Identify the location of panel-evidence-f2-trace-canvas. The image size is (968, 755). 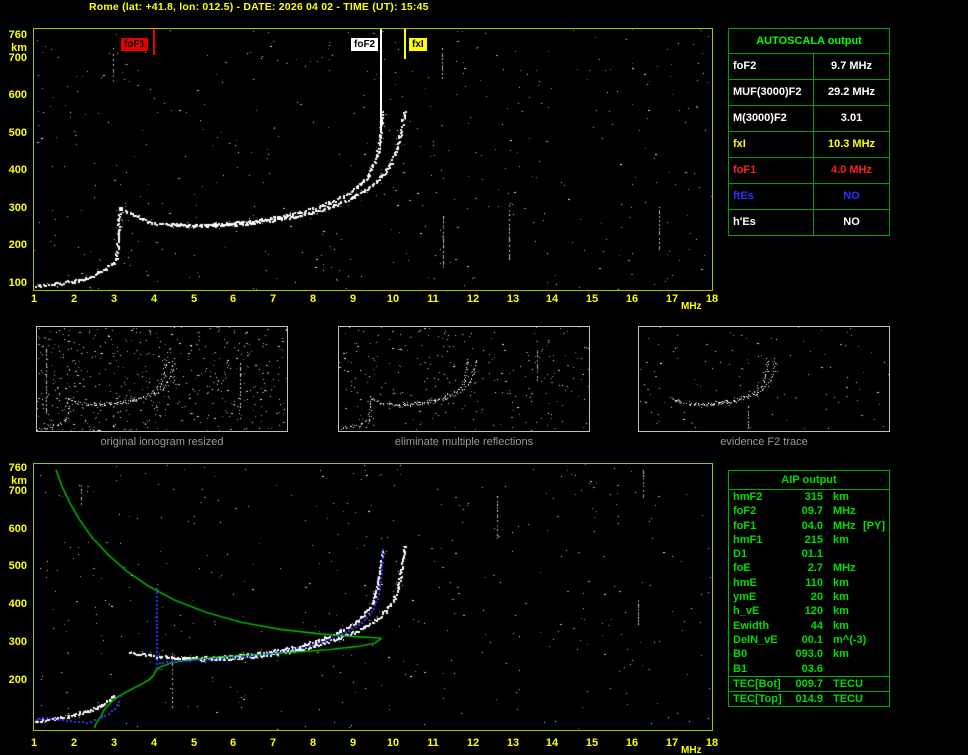
(764, 379).